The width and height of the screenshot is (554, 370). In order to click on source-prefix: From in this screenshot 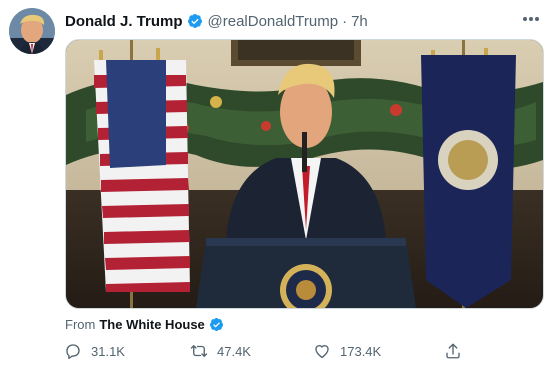, I will do `click(80, 324)`.